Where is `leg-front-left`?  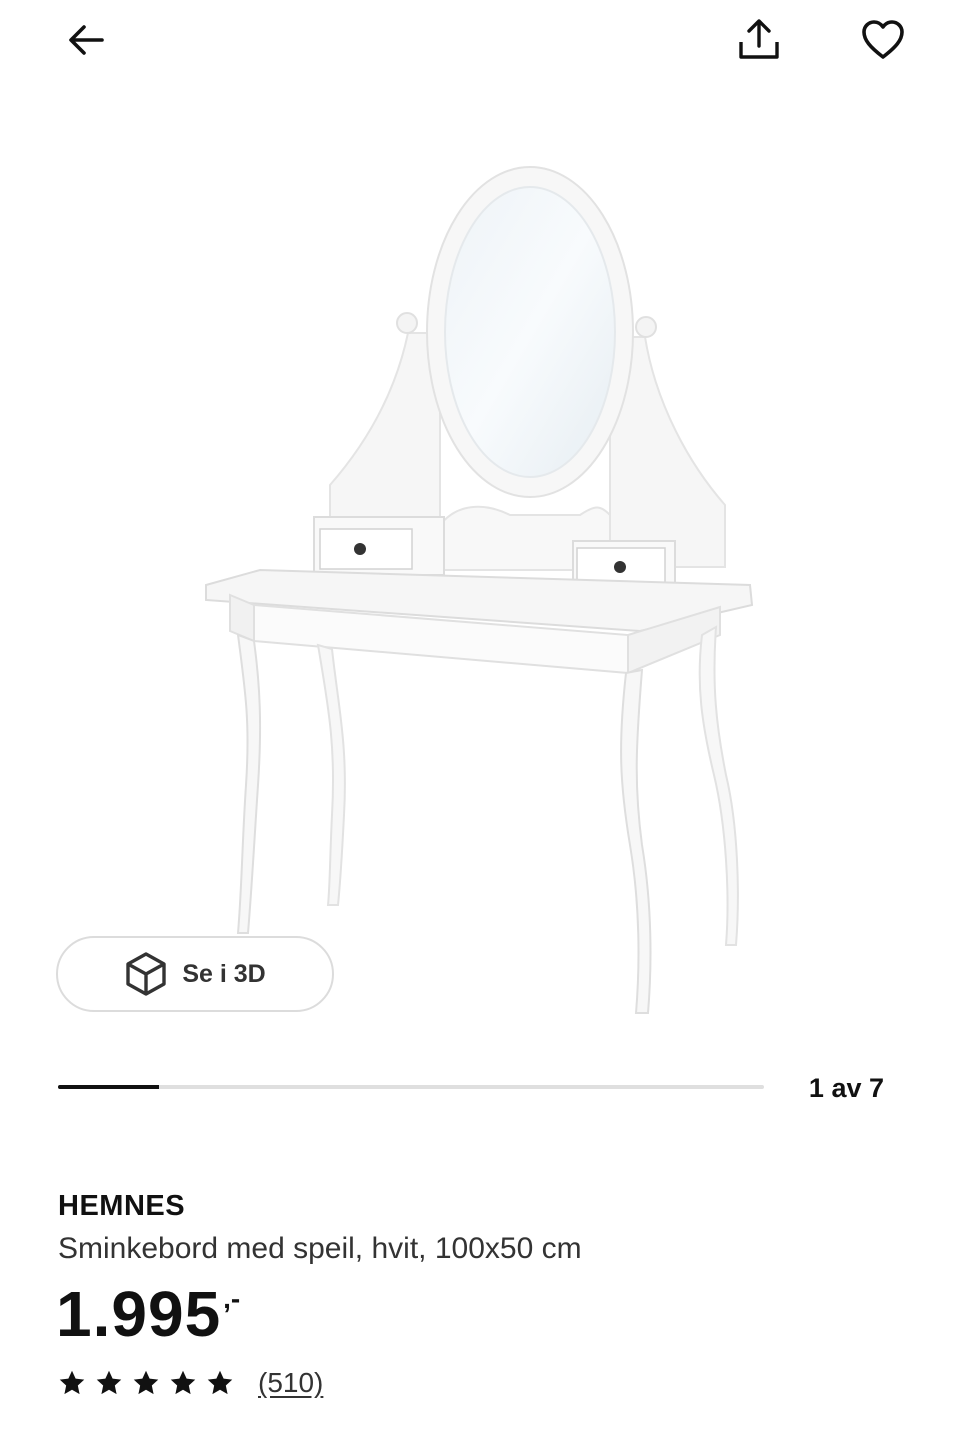 leg-front-left is located at coordinates (249, 783).